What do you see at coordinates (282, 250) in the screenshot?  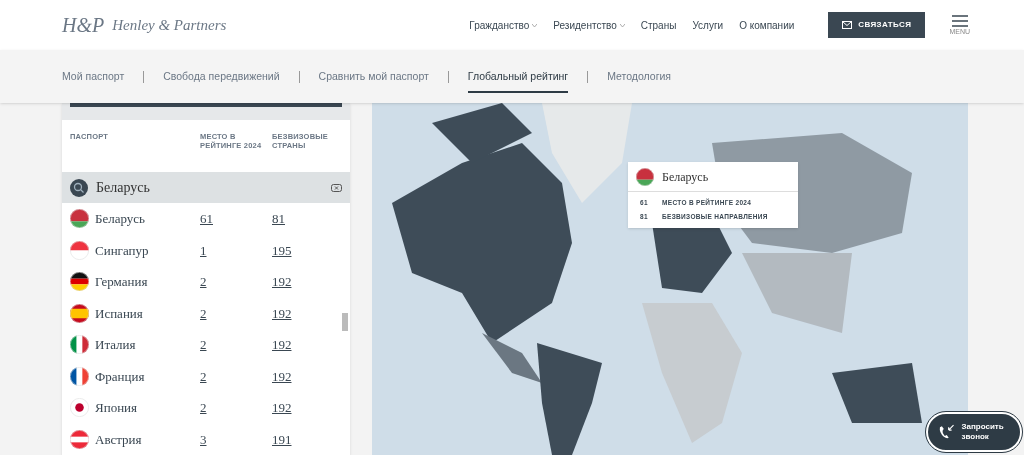 I see `visa-free-link: 195` at bounding box center [282, 250].